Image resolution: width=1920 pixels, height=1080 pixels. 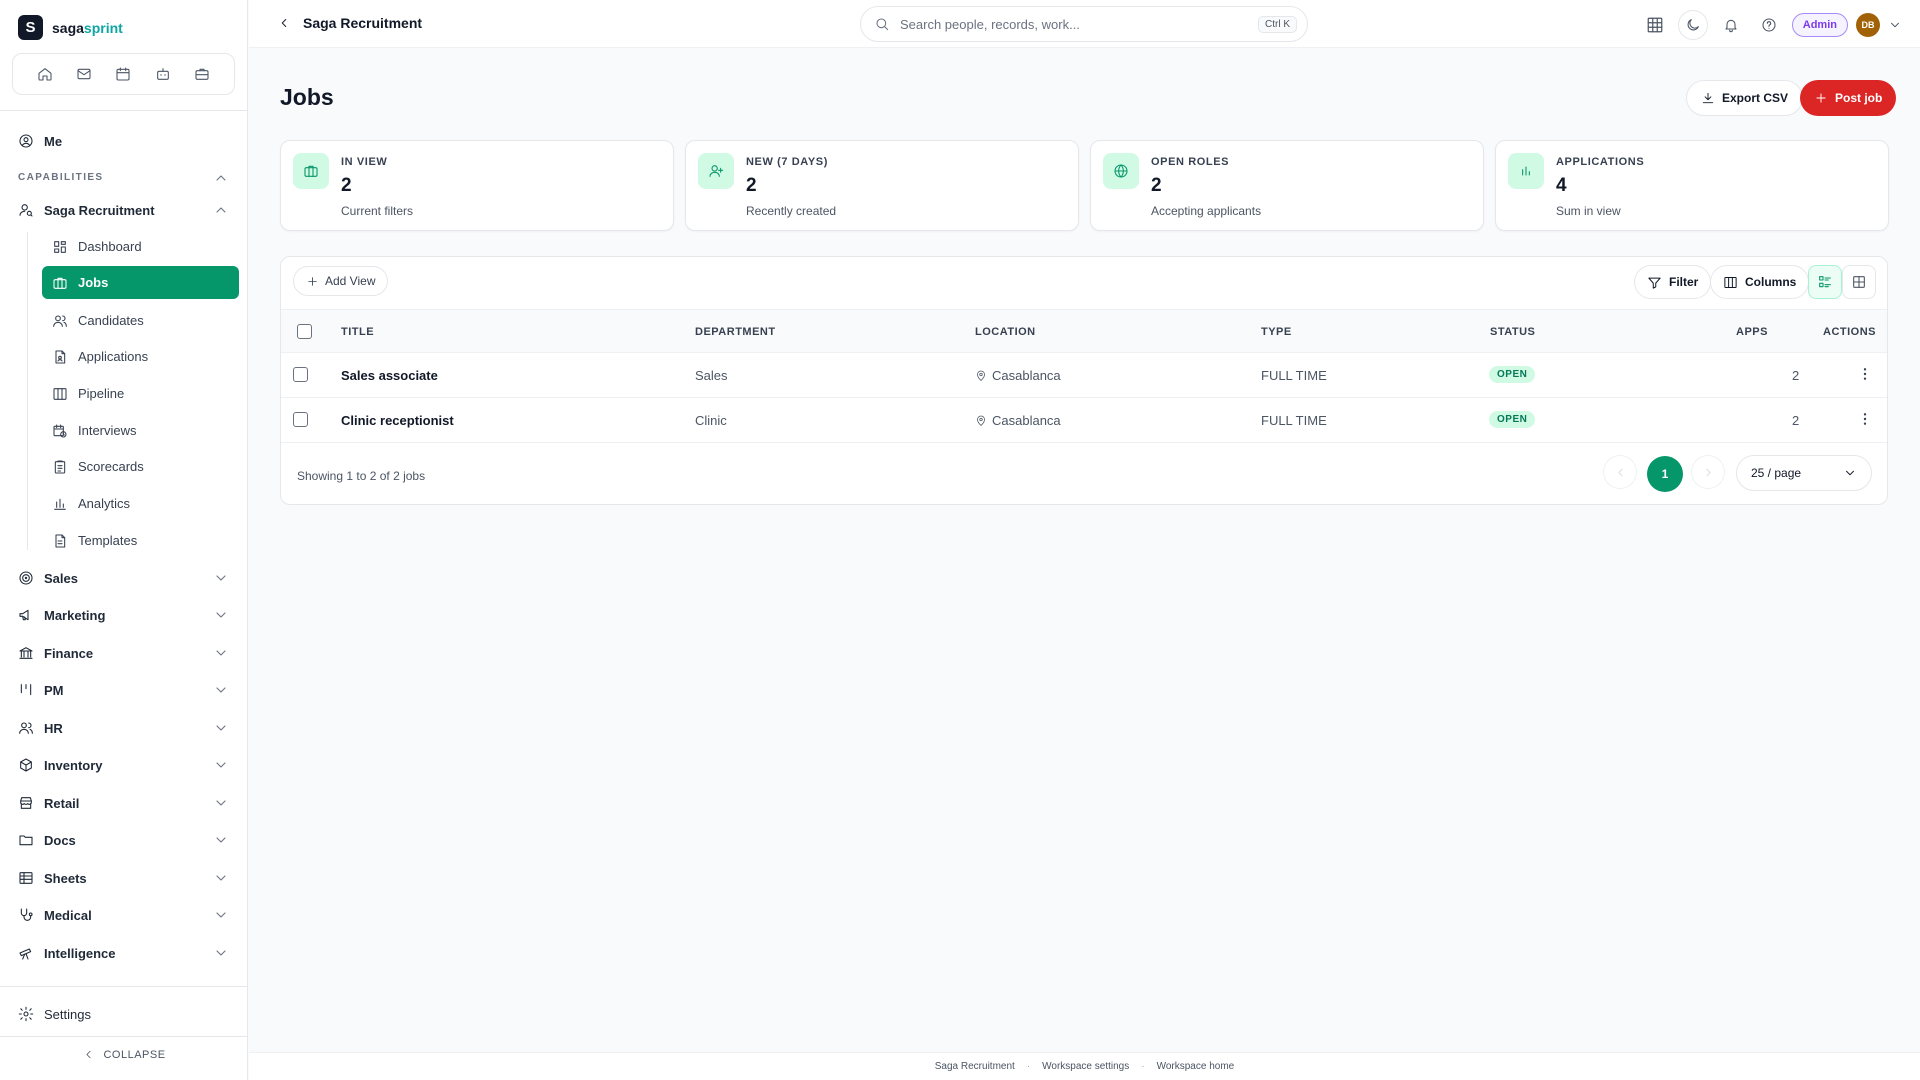 What do you see at coordinates (304, 331) in the screenshot?
I see `select-all-checkbox` at bounding box center [304, 331].